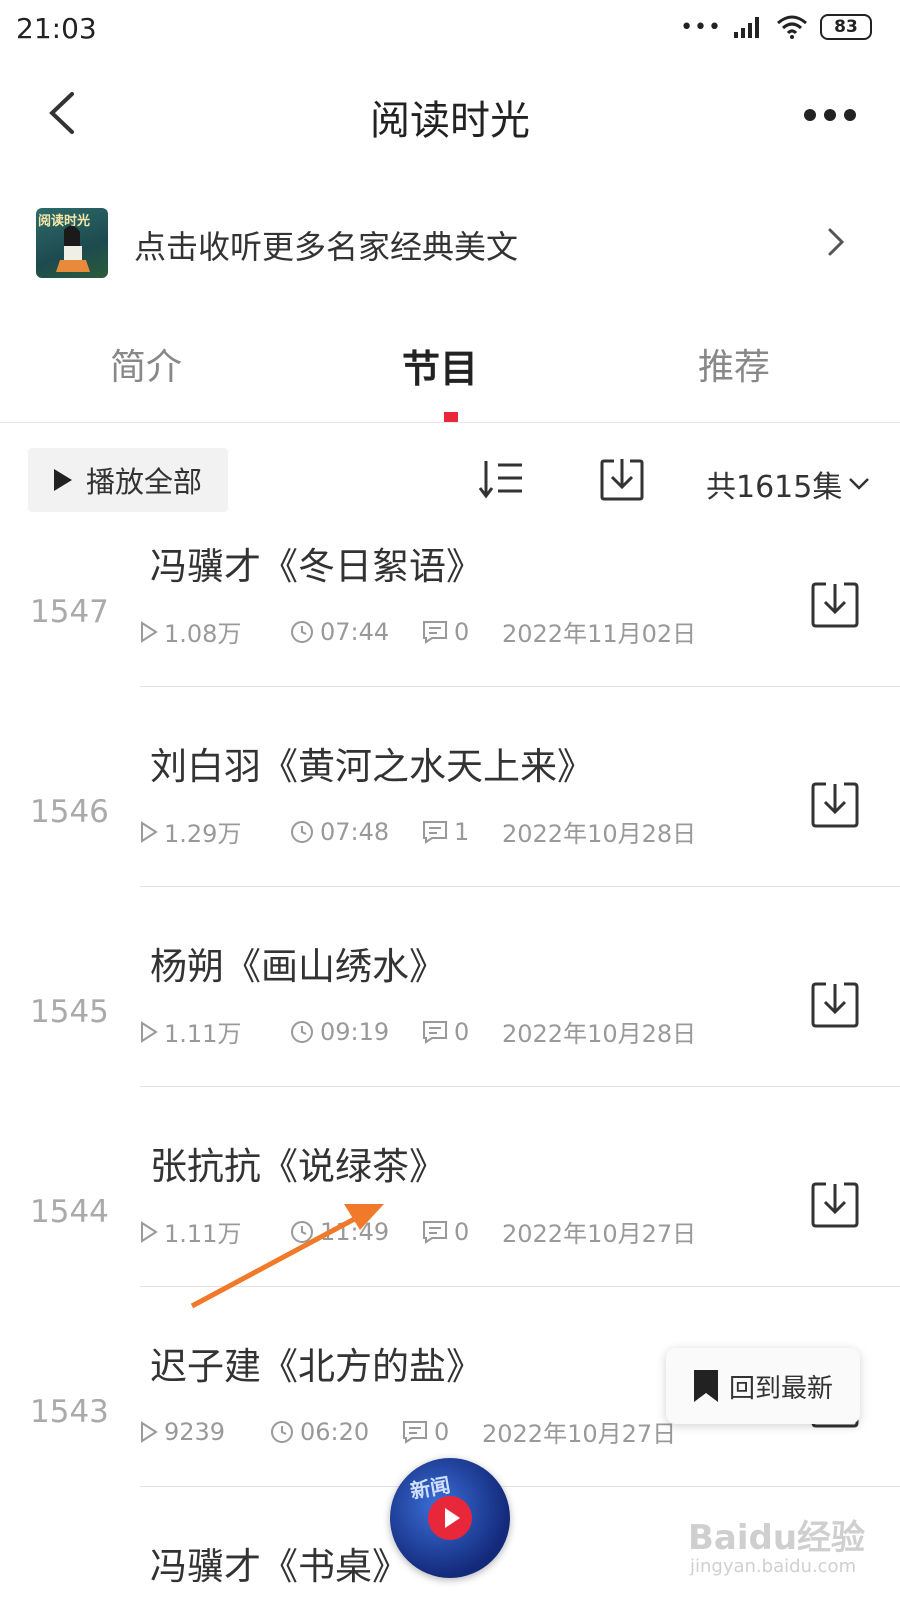  I want to click on play-count: 9239, so click(195, 1431).